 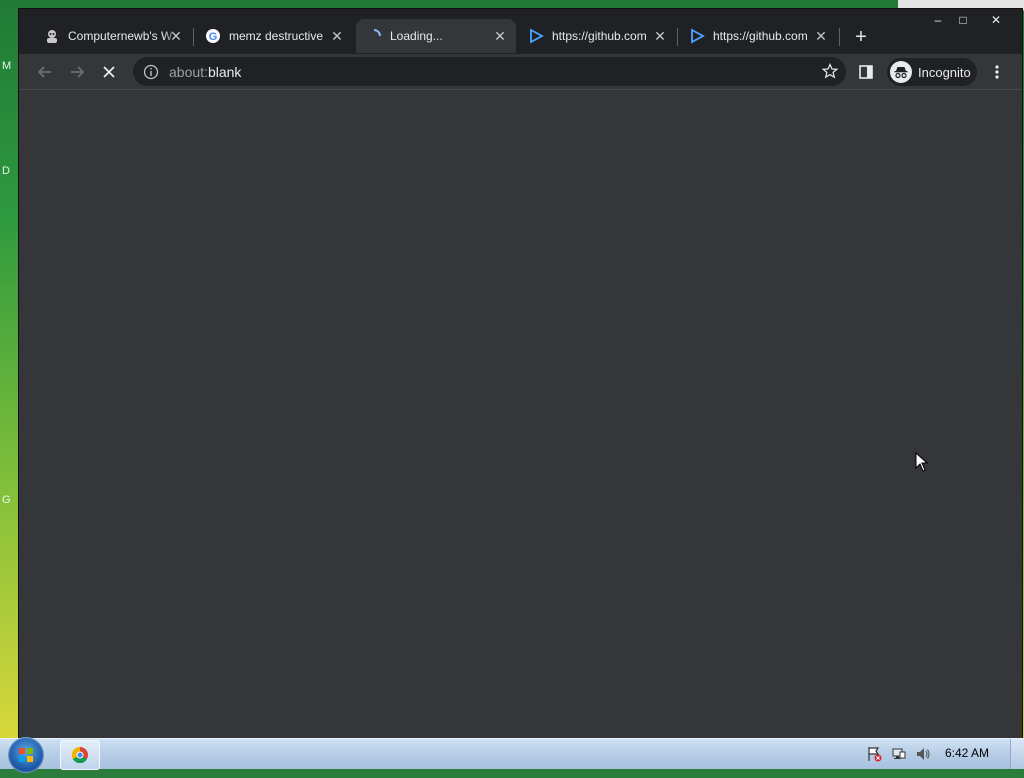 I want to click on mouse-cursor-icon, so click(x=922, y=462).